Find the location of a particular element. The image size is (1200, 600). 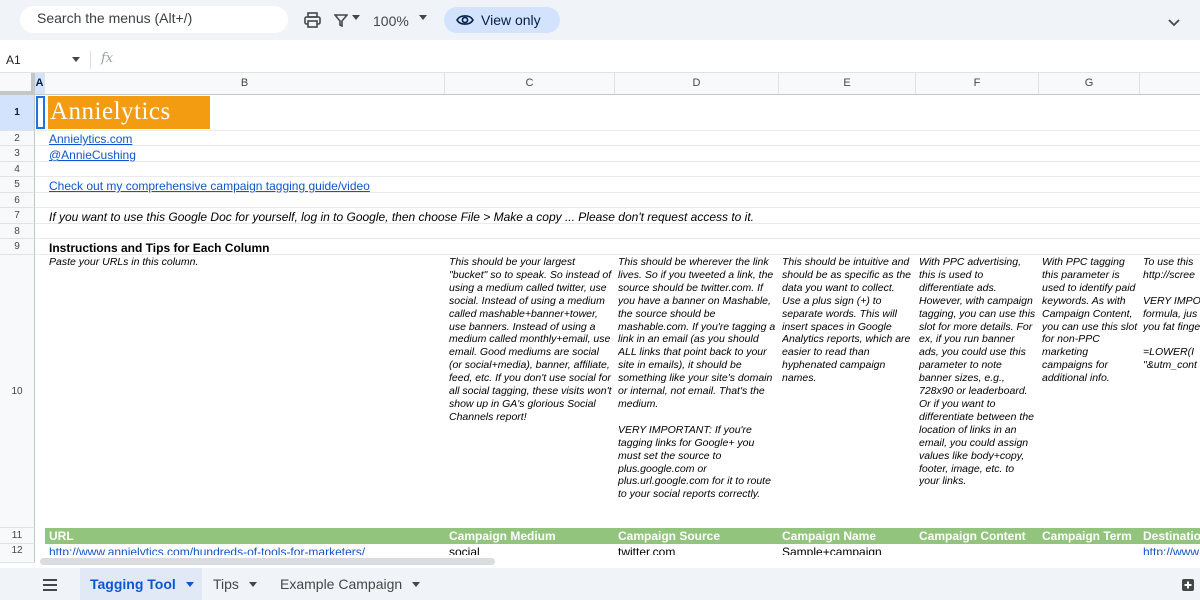

column-header-b: B is located at coordinates (245, 84).